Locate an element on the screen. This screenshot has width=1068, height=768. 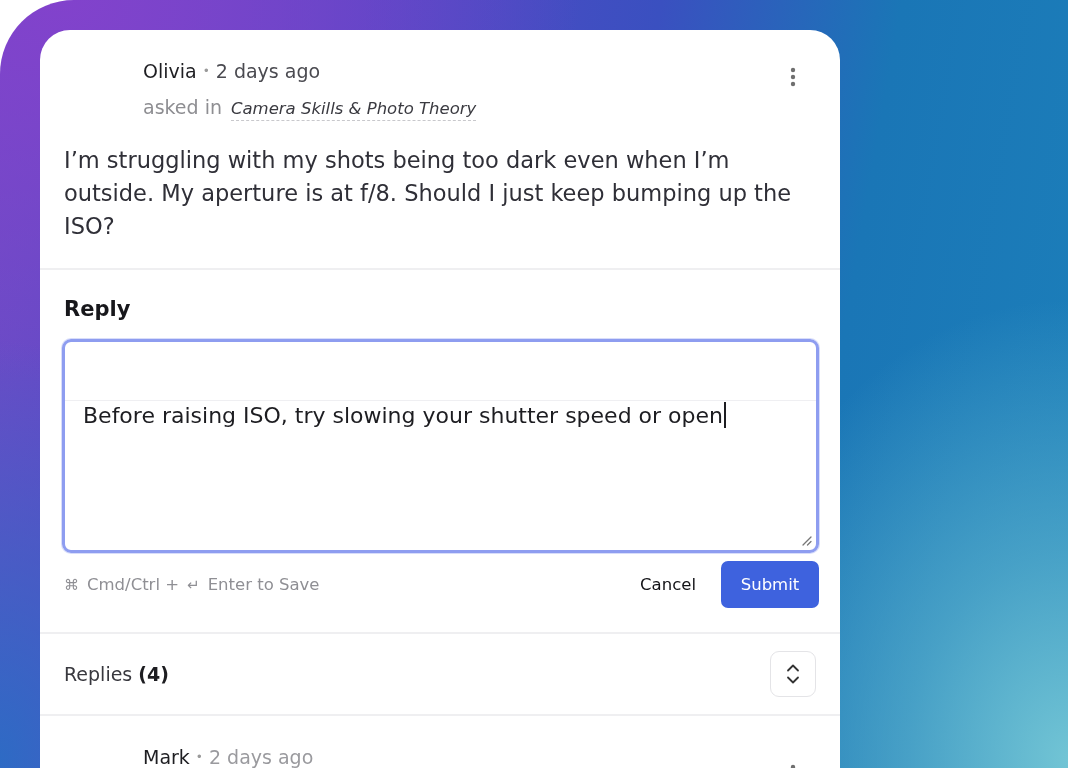
shortcut-hint: Cmd/Ctrl + is located at coordinates (133, 584).